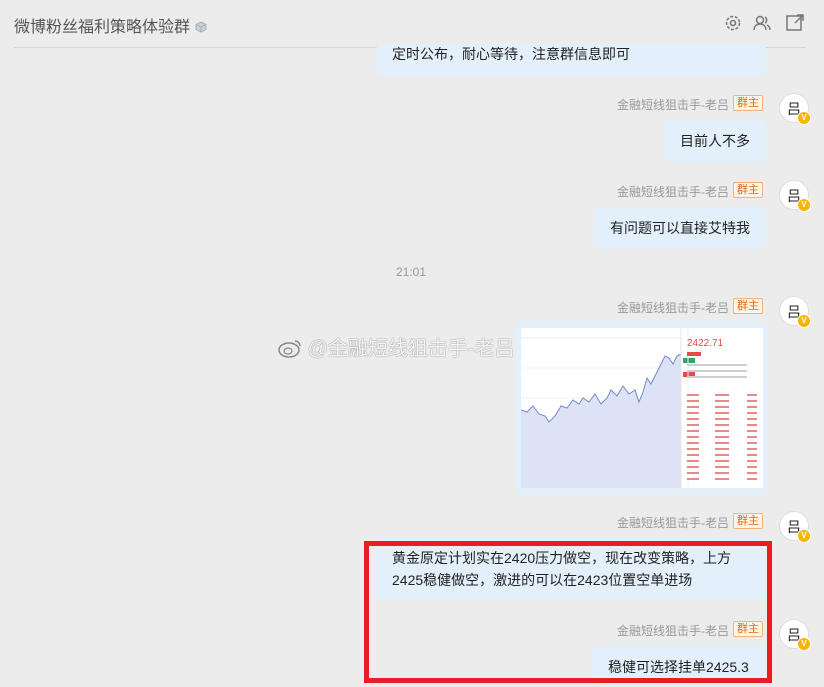  Describe the element at coordinates (411, 272) in the screenshot. I see `timestamp: 21:01` at that location.